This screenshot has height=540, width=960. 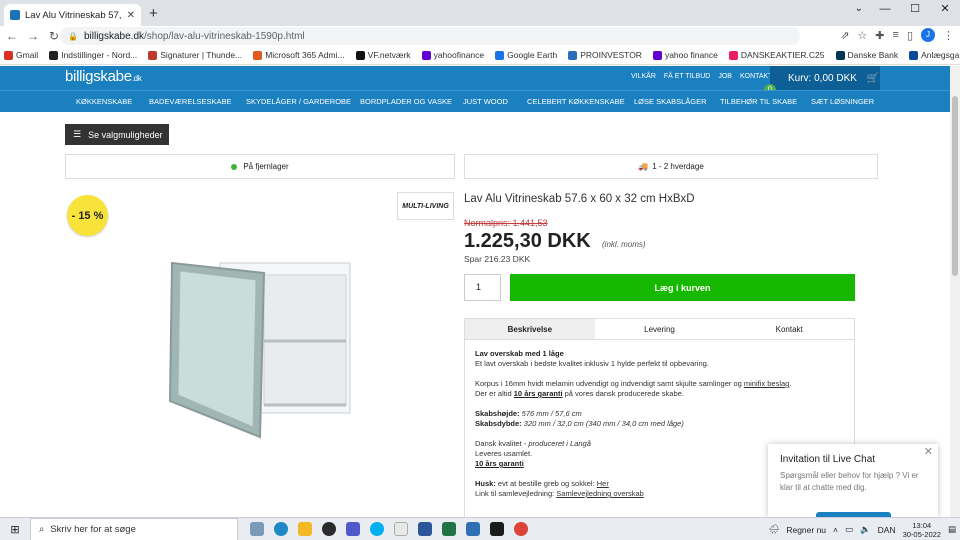 What do you see at coordinates (866, 55) in the screenshot?
I see `bookmark-item: Danske Bank` at bounding box center [866, 55].